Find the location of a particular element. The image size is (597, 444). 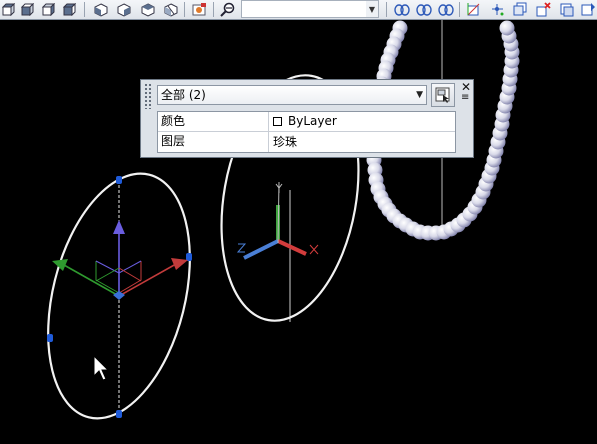

gizmo-base-grip is located at coordinates (119, 295).